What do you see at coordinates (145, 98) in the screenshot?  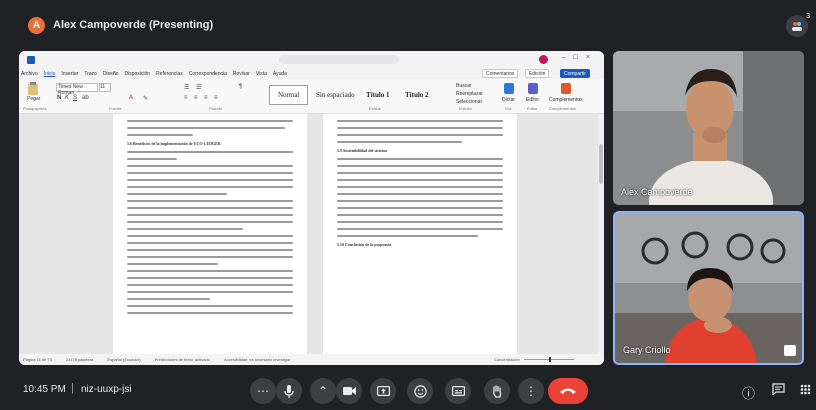 I see `highlight-icon: ✎` at bounding box center [145, 98].